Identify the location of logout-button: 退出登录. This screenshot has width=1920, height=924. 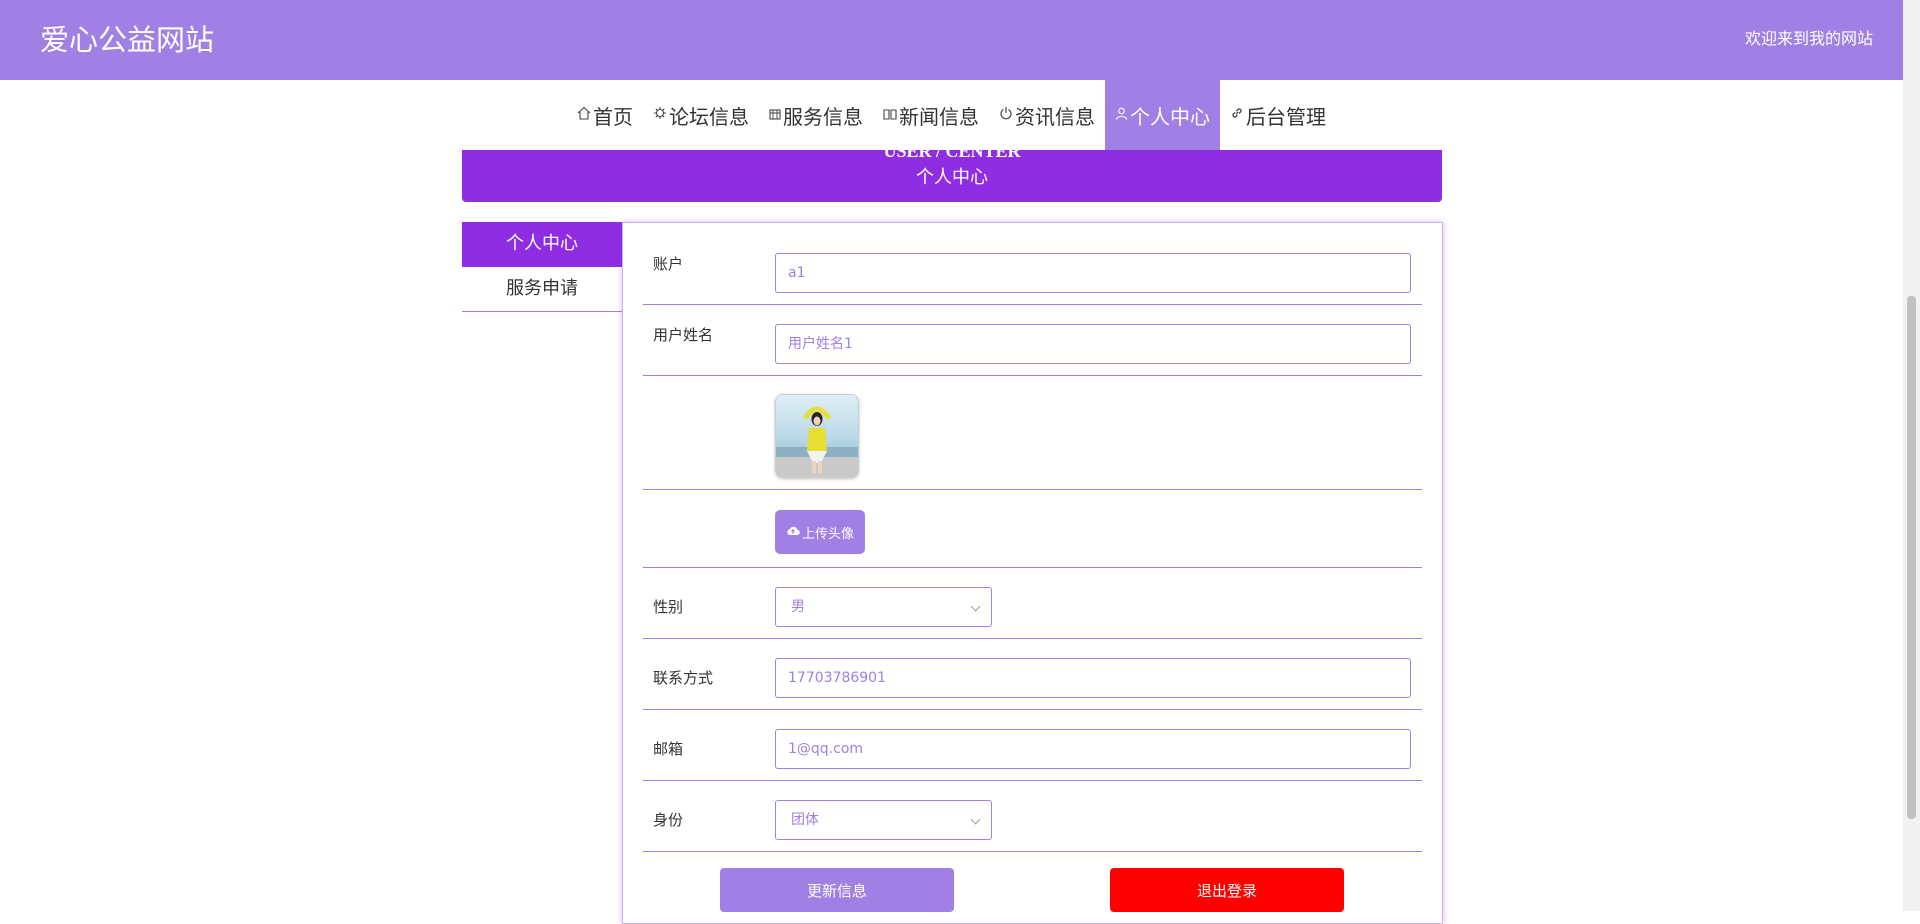
(1227, 890).